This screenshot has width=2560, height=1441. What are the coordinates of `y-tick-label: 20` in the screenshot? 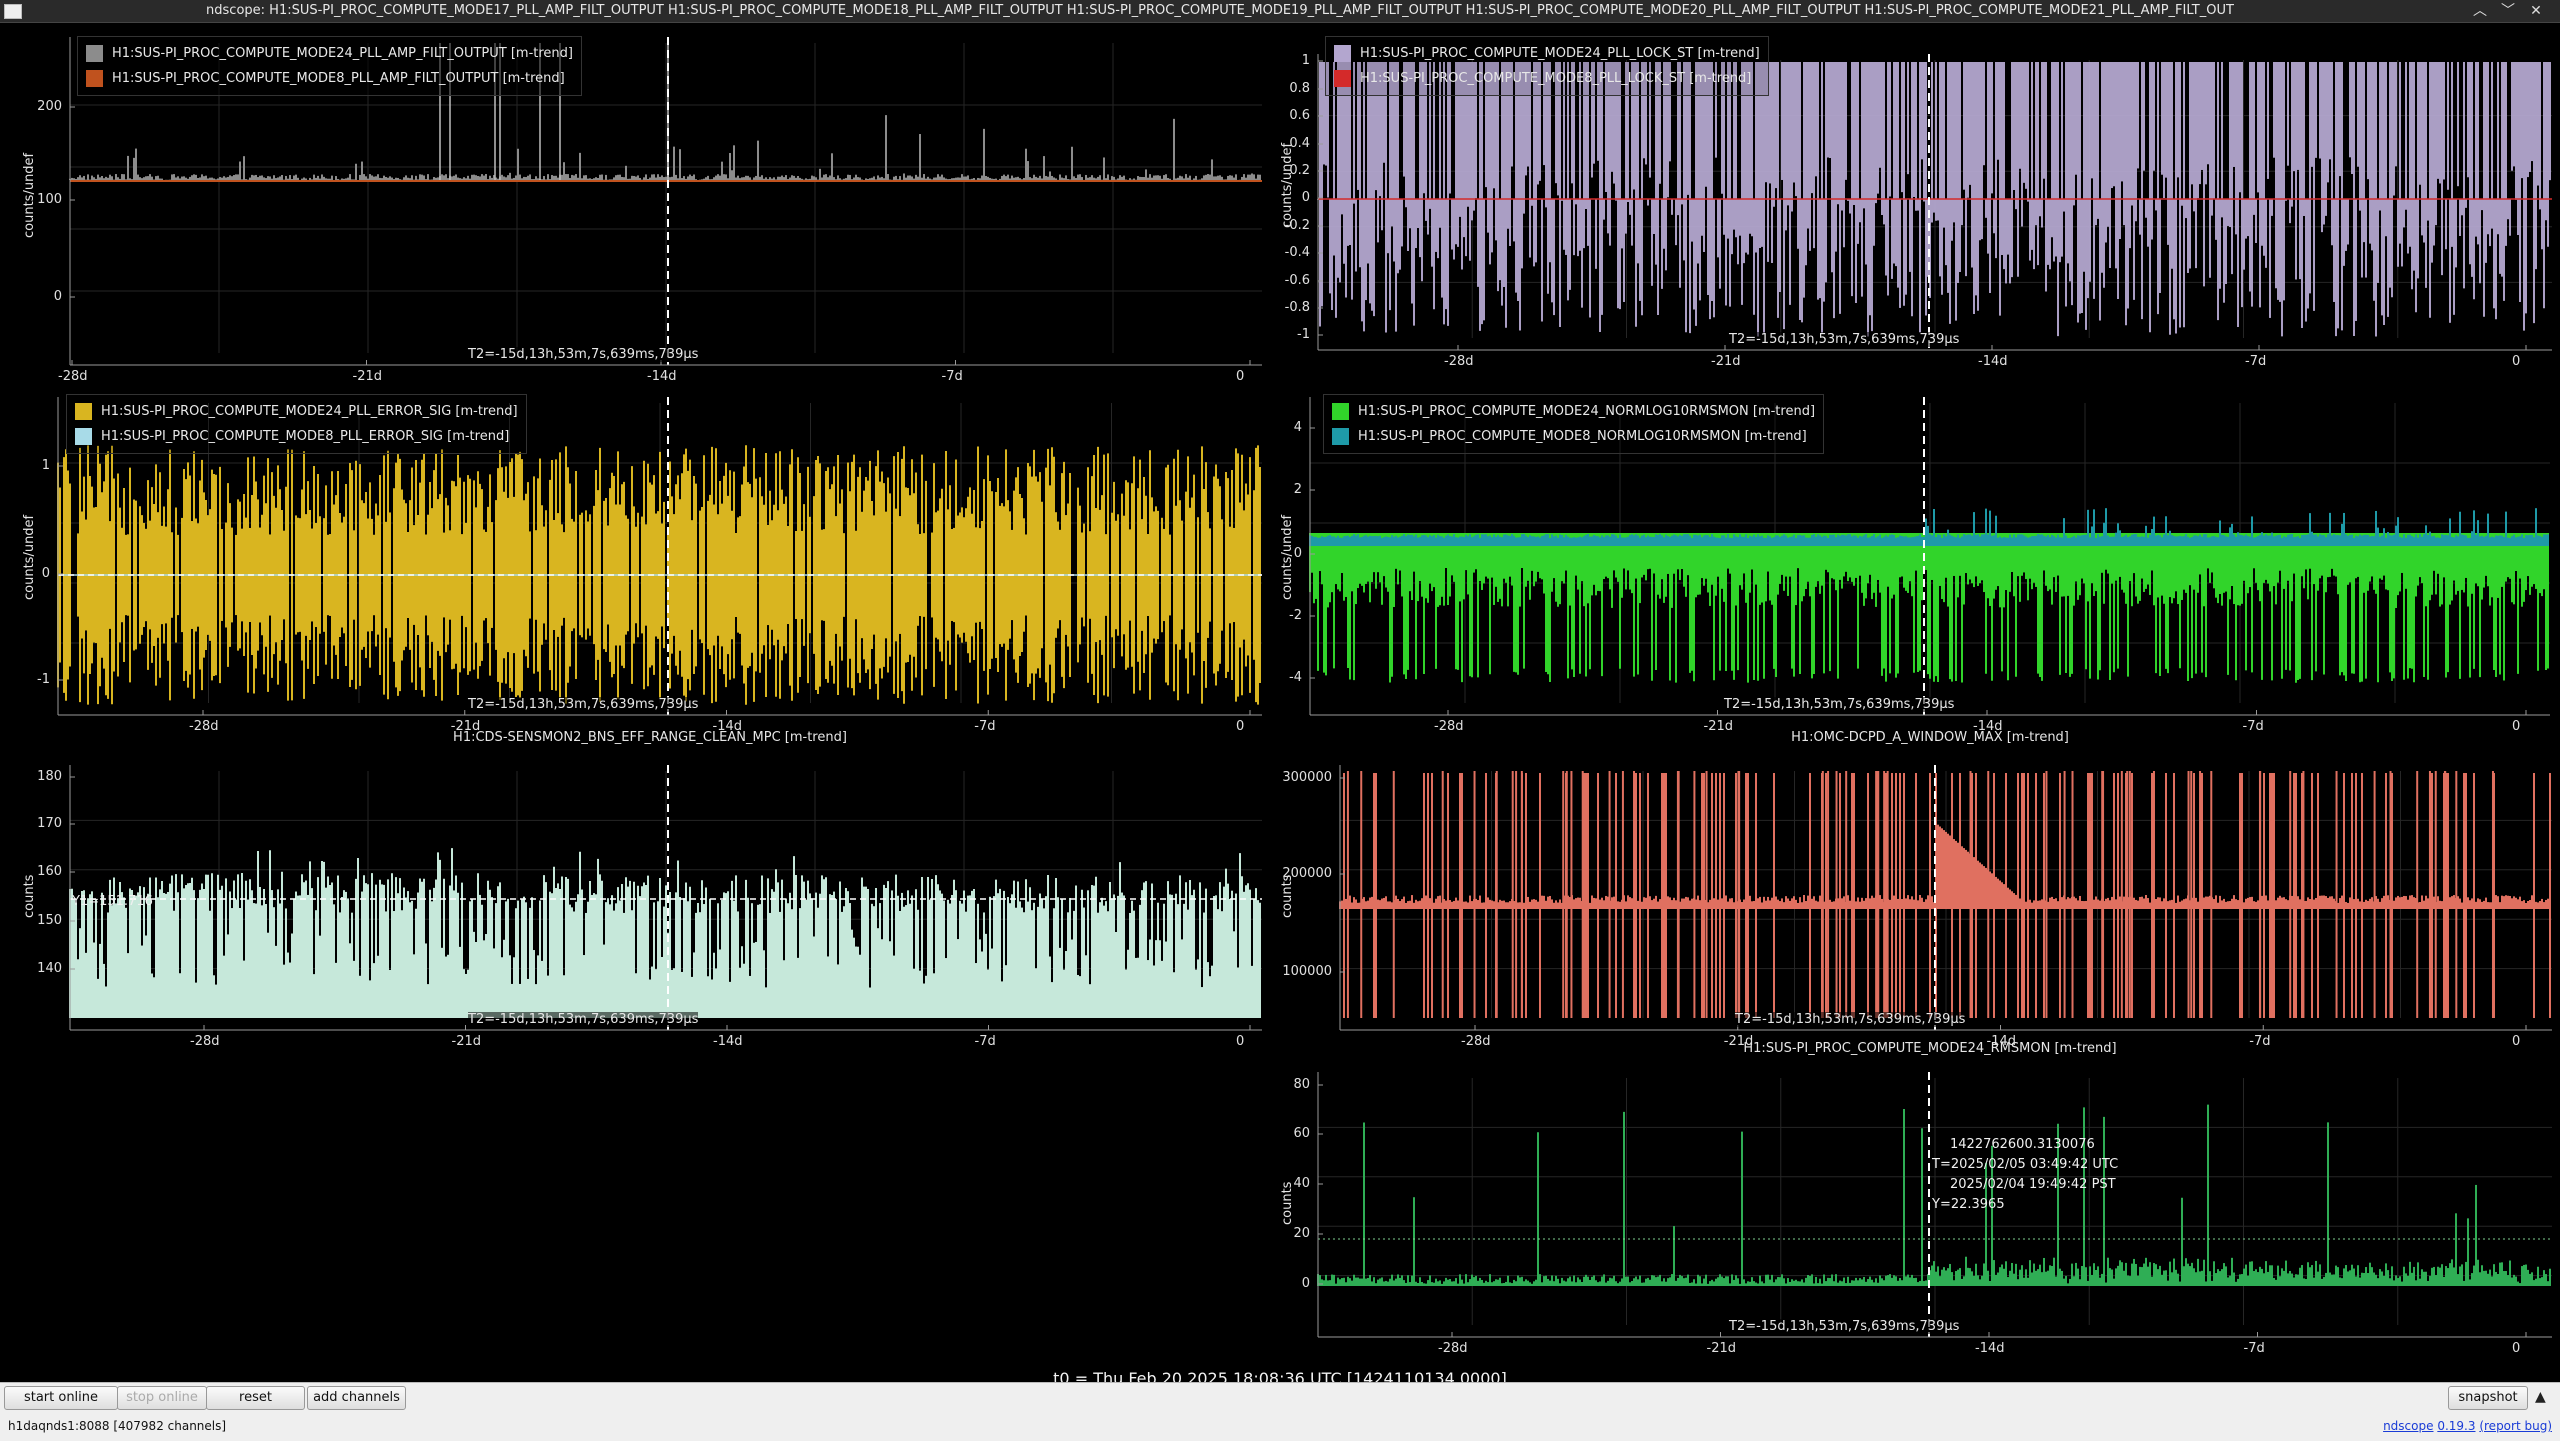 It's located at (1301, 1233).